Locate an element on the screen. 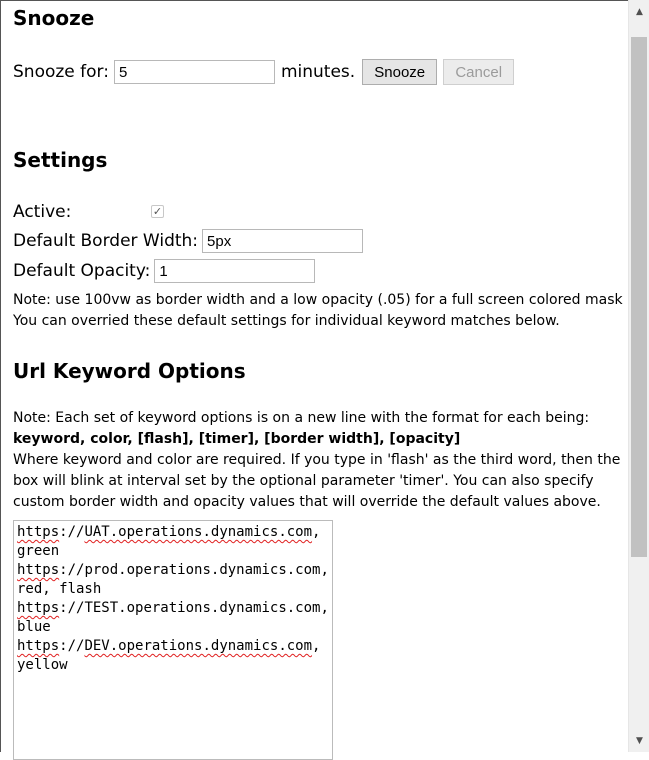 Image resolution: width=649 pixels, height=760 pixels. opacity-row: Default Opacity: is located at coordinates (164, 271).